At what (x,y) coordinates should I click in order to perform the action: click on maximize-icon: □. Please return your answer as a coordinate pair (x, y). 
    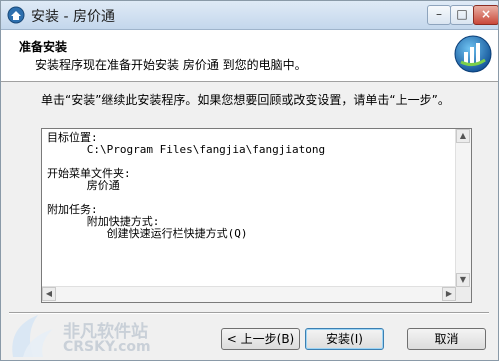
    Looking at the image, I should click on (462, 14).